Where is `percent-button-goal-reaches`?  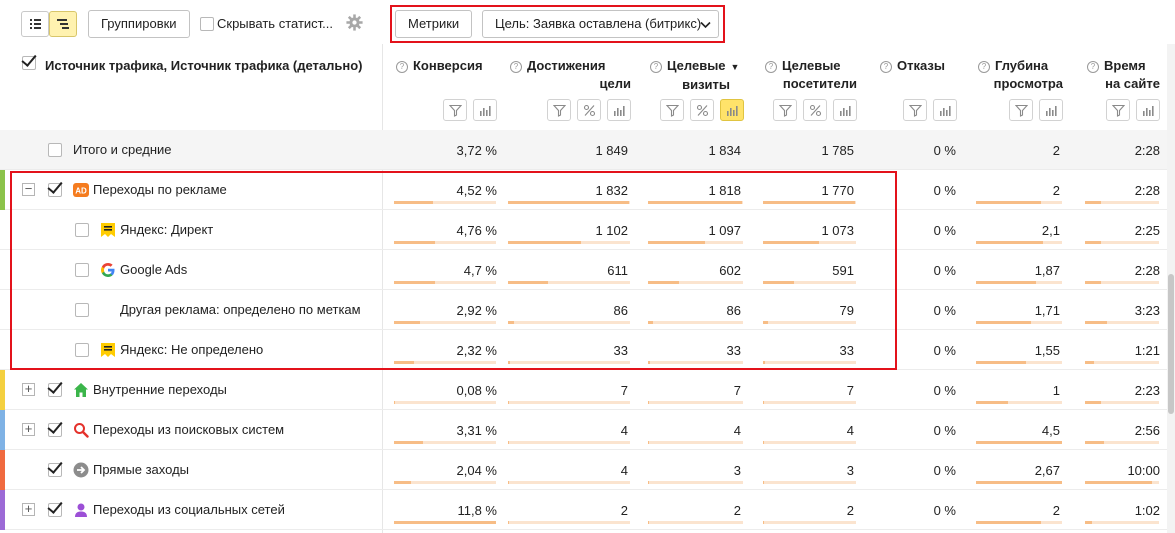 percent-button-goal-reaches is located at coordinates (589, 110).